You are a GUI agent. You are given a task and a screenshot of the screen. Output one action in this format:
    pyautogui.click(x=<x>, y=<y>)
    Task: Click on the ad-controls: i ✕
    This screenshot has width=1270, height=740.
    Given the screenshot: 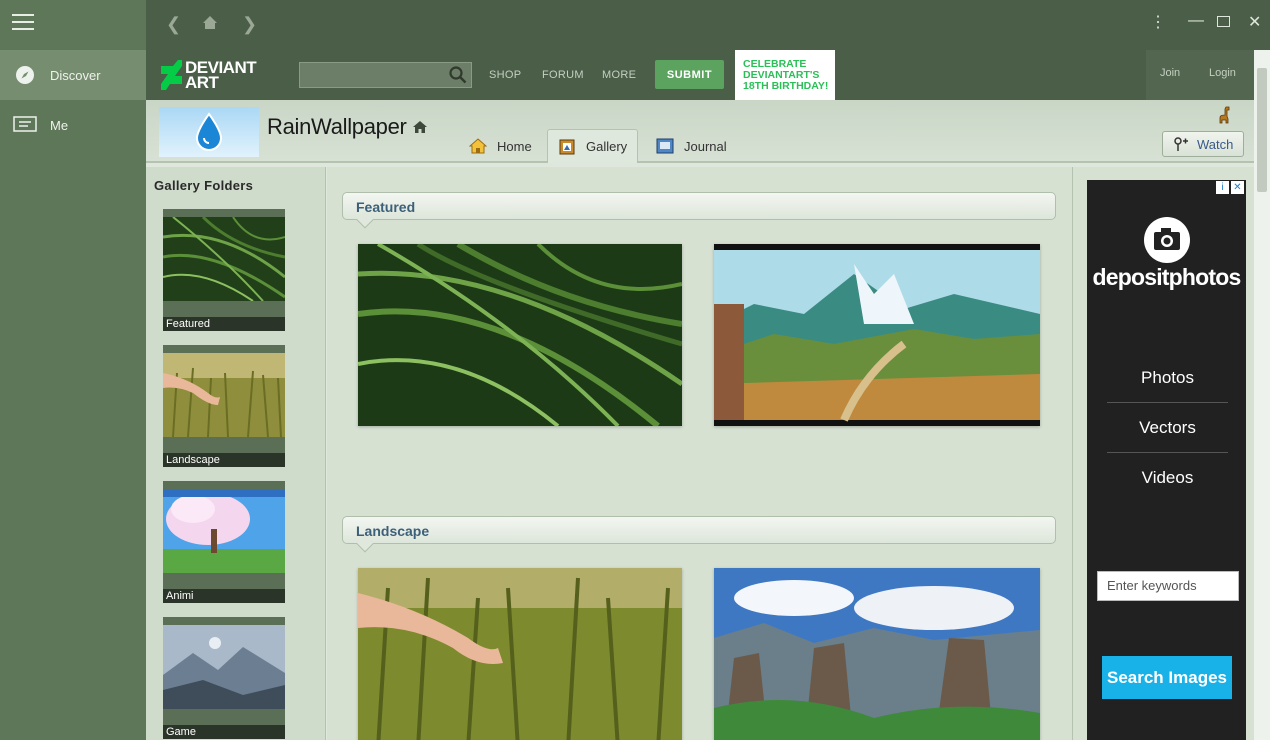 What is the action you would take?
    pyautogui.click(x=1230, y=187)
    